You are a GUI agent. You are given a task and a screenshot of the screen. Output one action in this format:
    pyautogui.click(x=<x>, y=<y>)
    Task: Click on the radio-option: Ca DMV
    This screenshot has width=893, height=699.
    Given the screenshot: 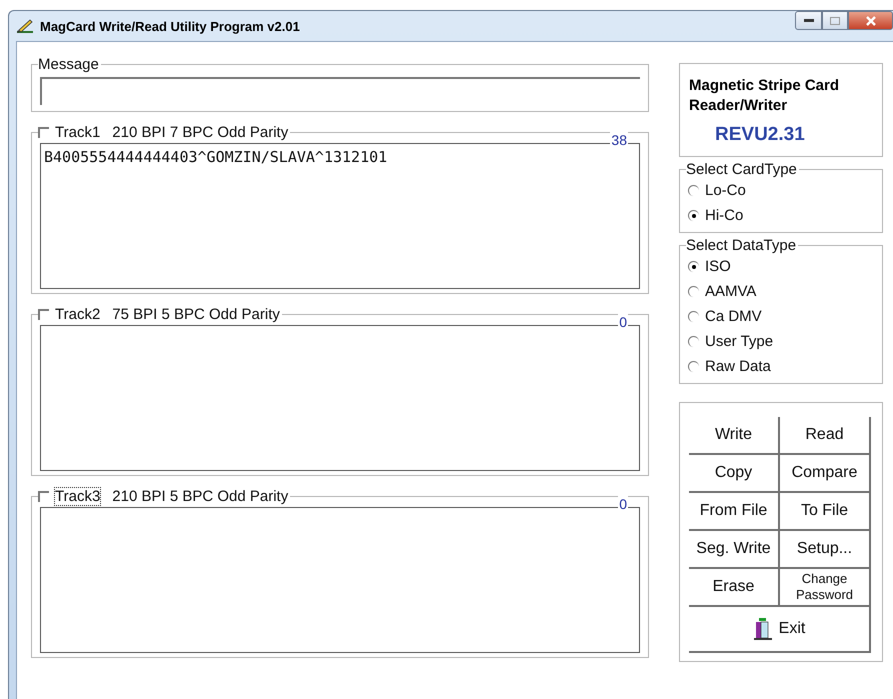 What is the action you would take?
    pyautogui.click(x=782, y=316)
    